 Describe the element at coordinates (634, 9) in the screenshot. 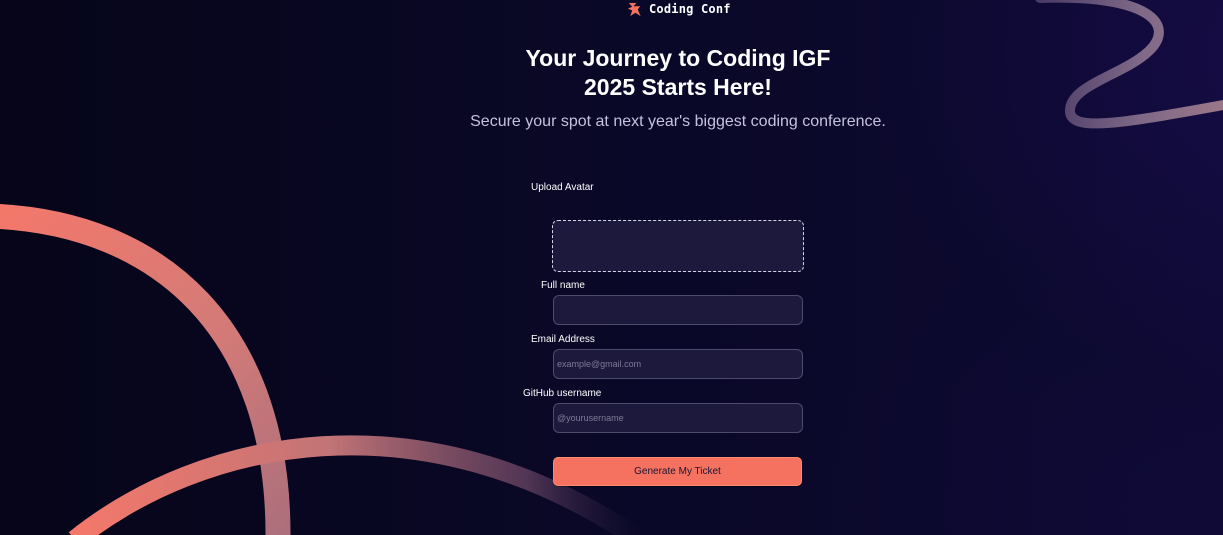

I see `coding-conf-logo-icon` at that location.